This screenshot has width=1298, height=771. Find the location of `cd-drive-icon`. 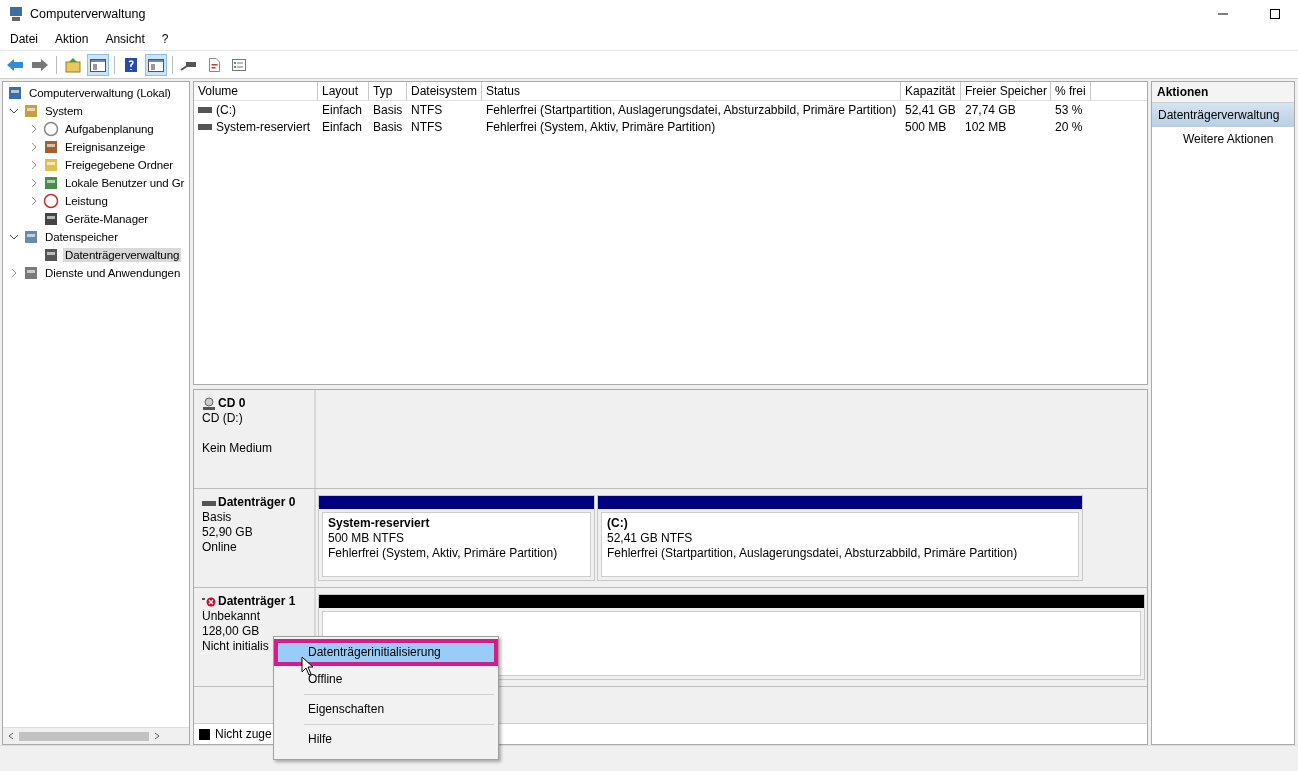

cd-drive-icon is located at coordinates (209, 403).